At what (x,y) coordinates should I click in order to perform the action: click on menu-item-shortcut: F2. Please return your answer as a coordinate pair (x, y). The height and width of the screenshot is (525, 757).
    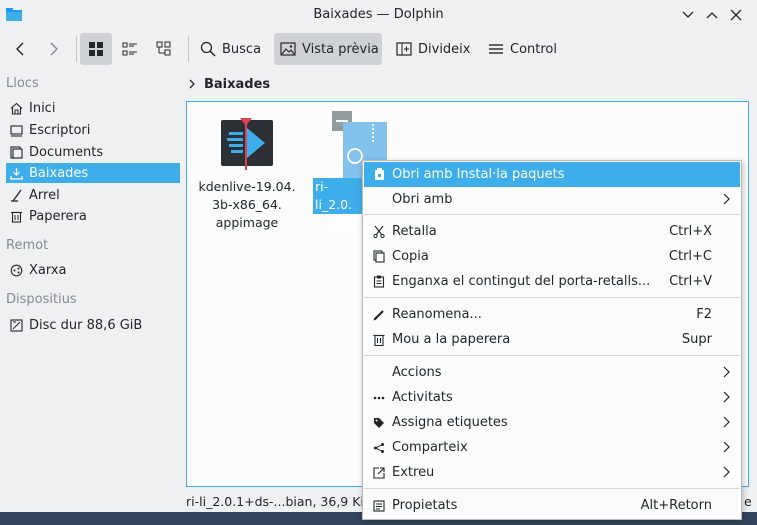
    Looking at the image, I should click on (704, 314).